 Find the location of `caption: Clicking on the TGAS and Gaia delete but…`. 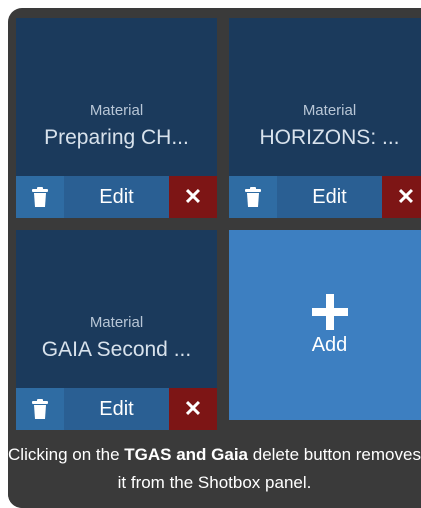

caption: Clicking on the TGAS and Gaia delete but… is located at coordinates (214, 471).